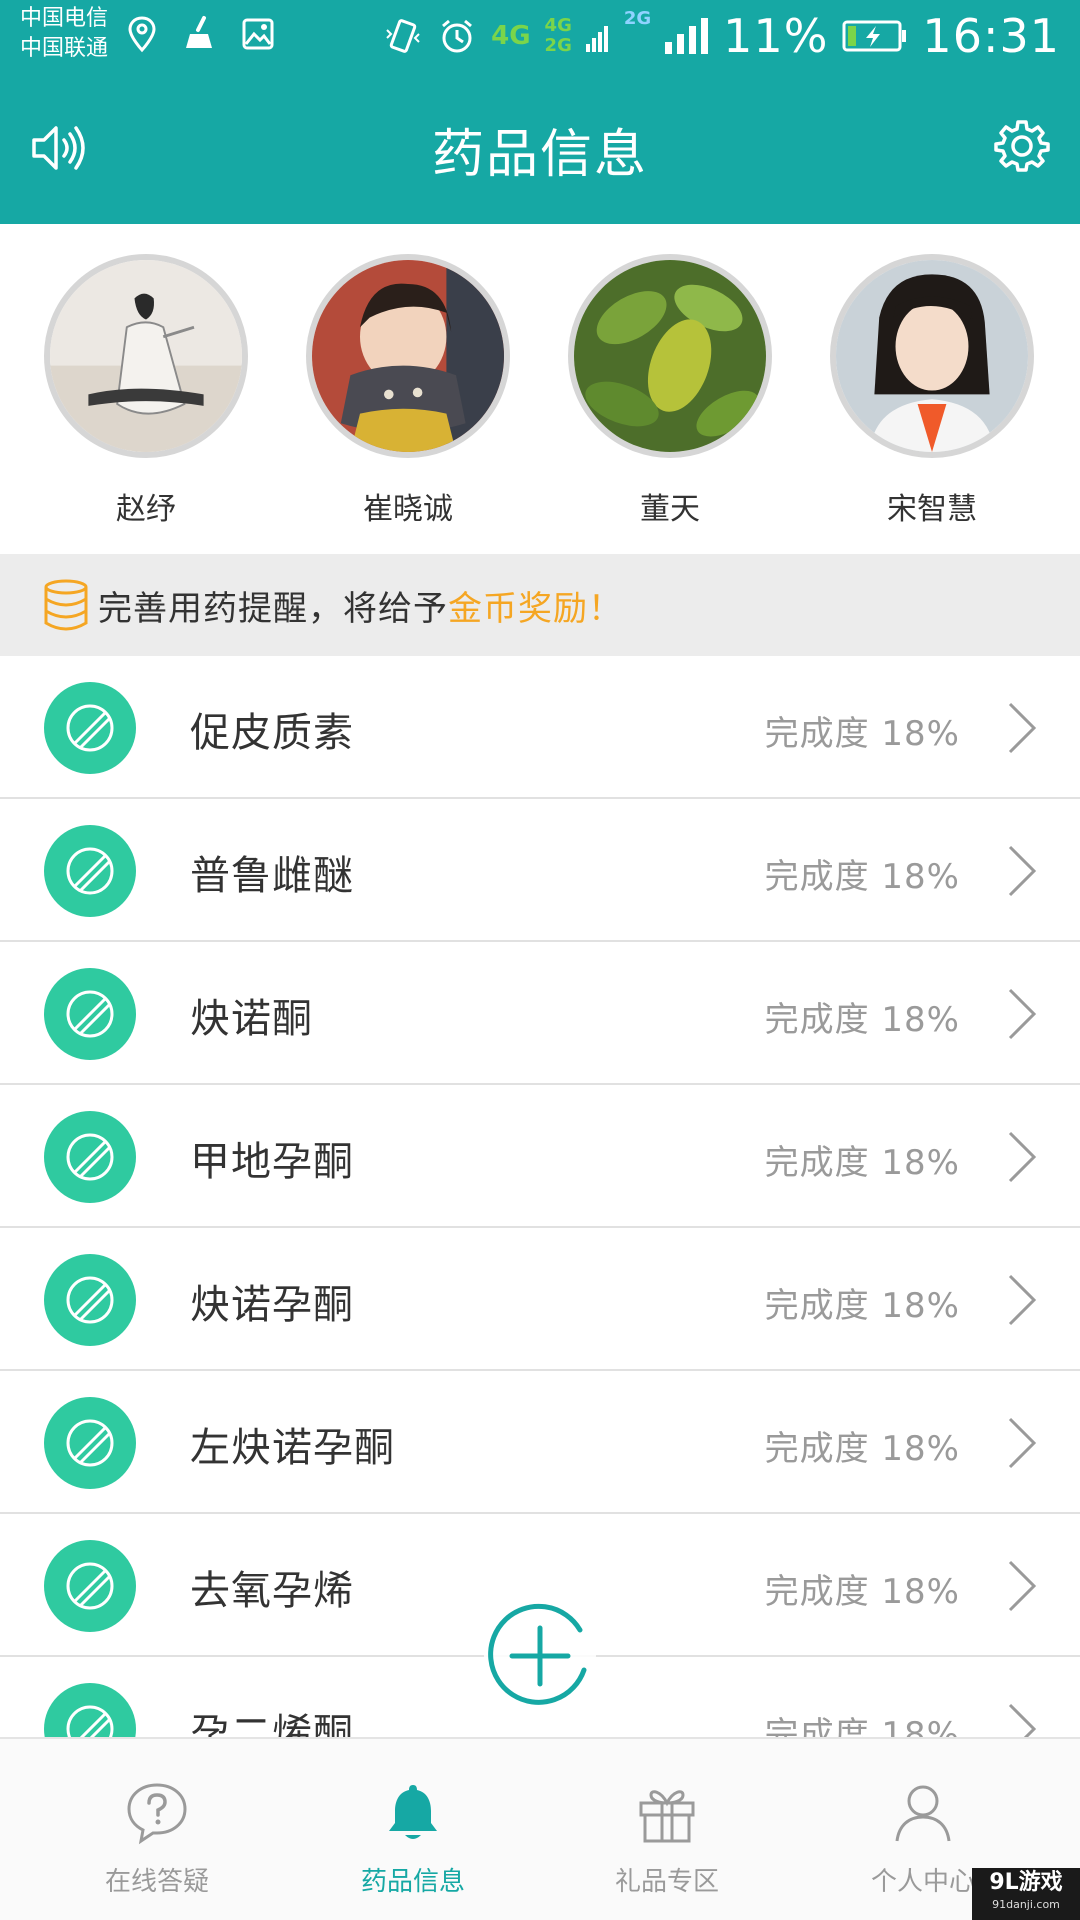 The image size is (1080, 1920). I want to click on question-bubble-icon, so click(157, 1814).